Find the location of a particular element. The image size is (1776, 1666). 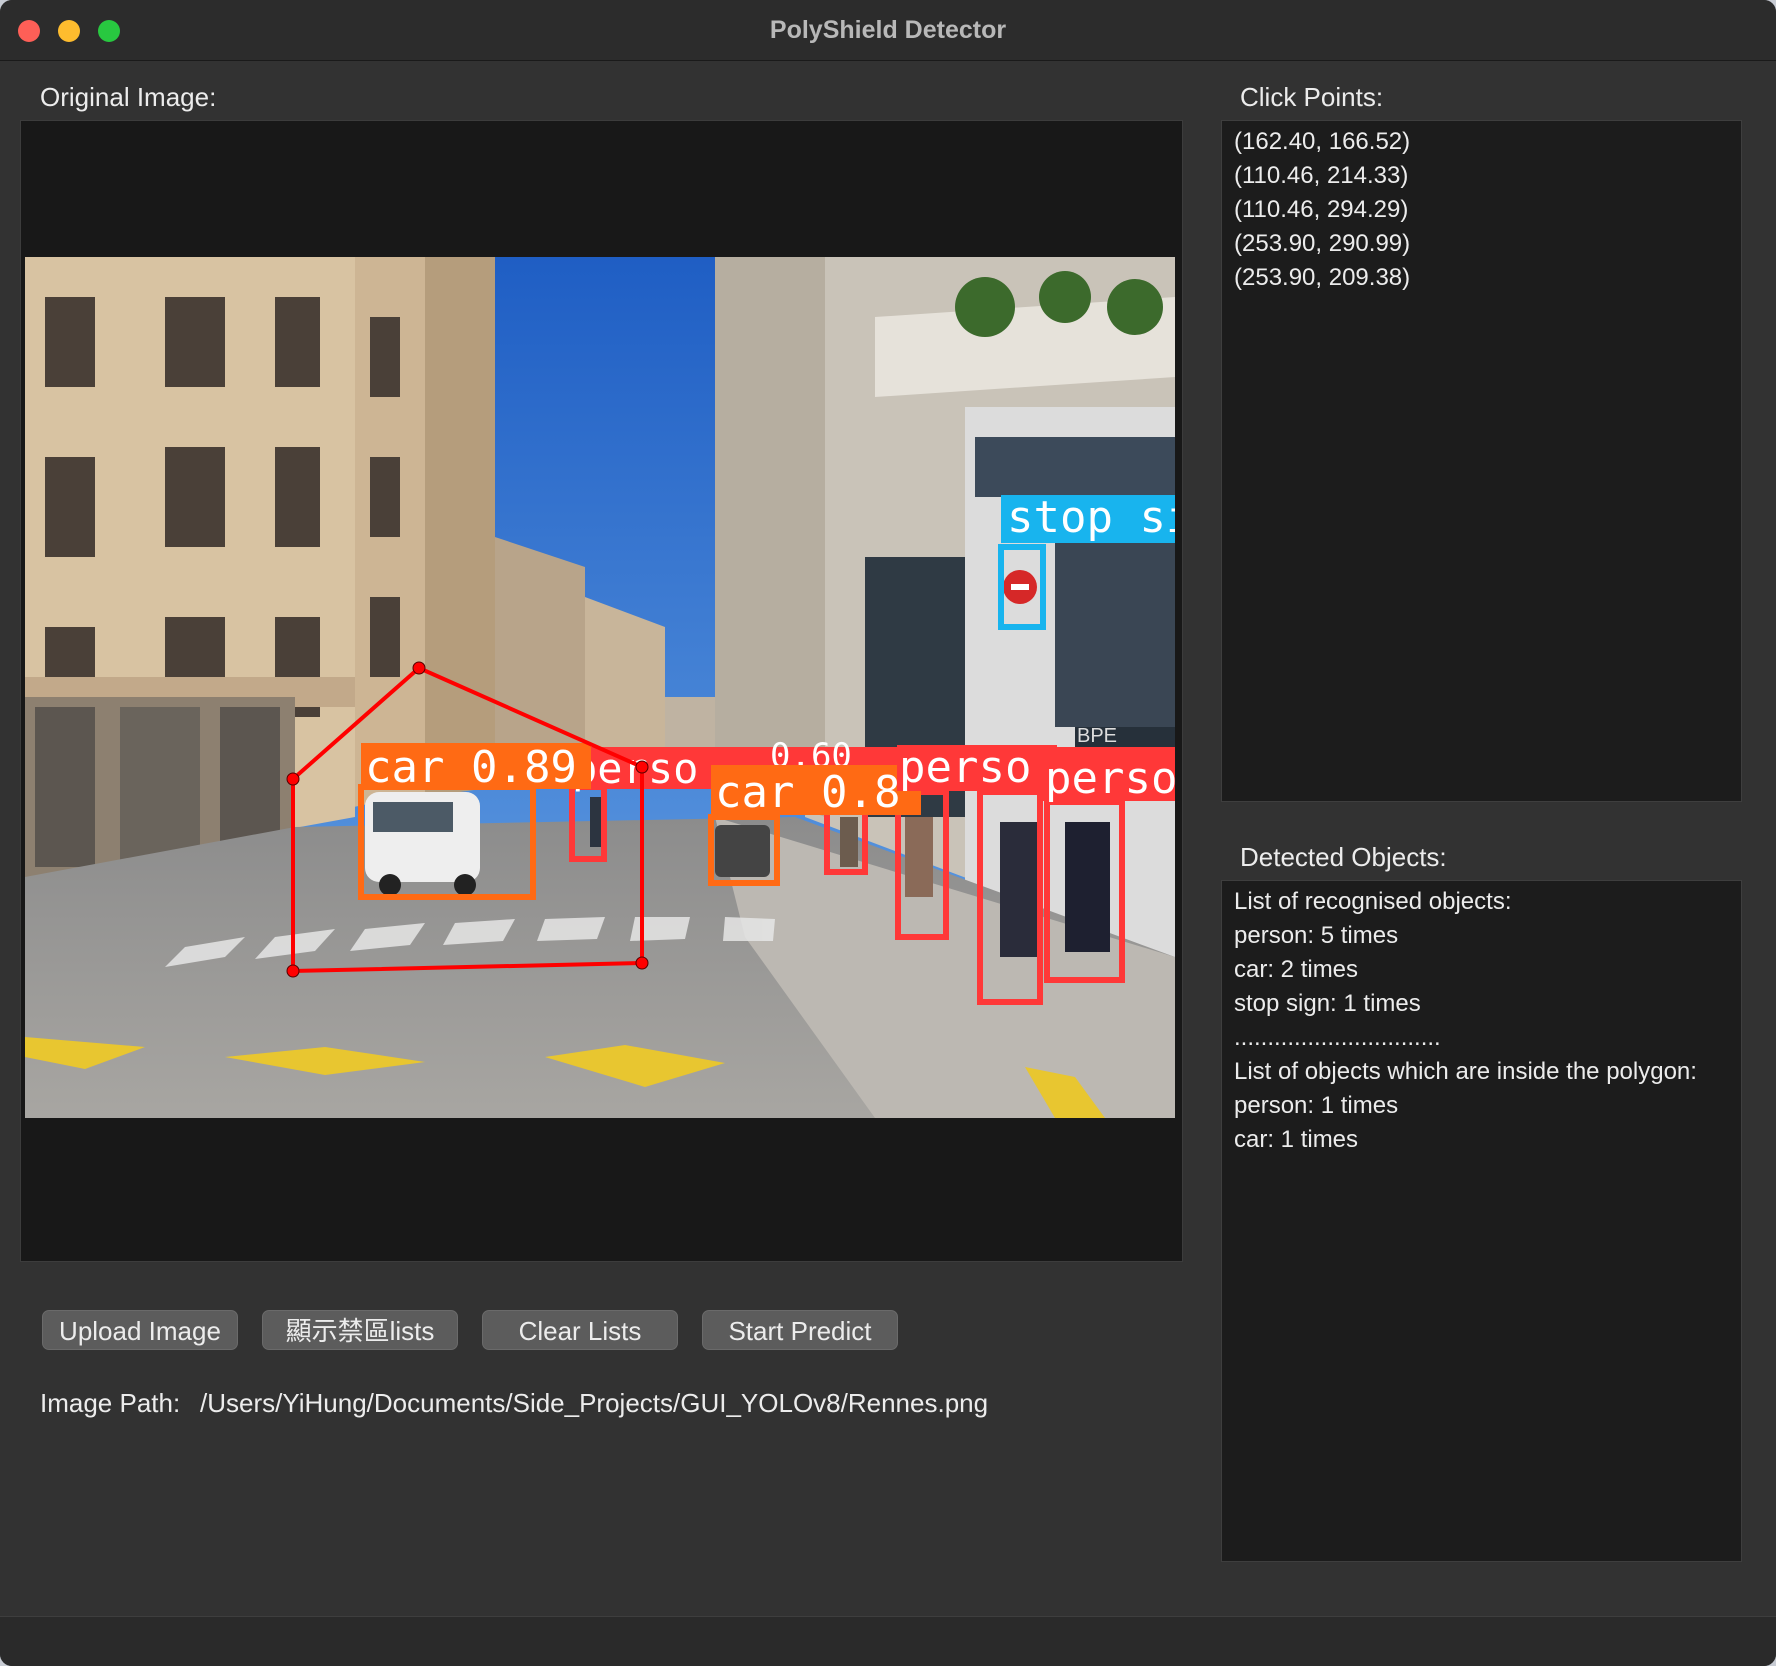

window-title: PolyShield Detector is located at coordinates (888, 30).